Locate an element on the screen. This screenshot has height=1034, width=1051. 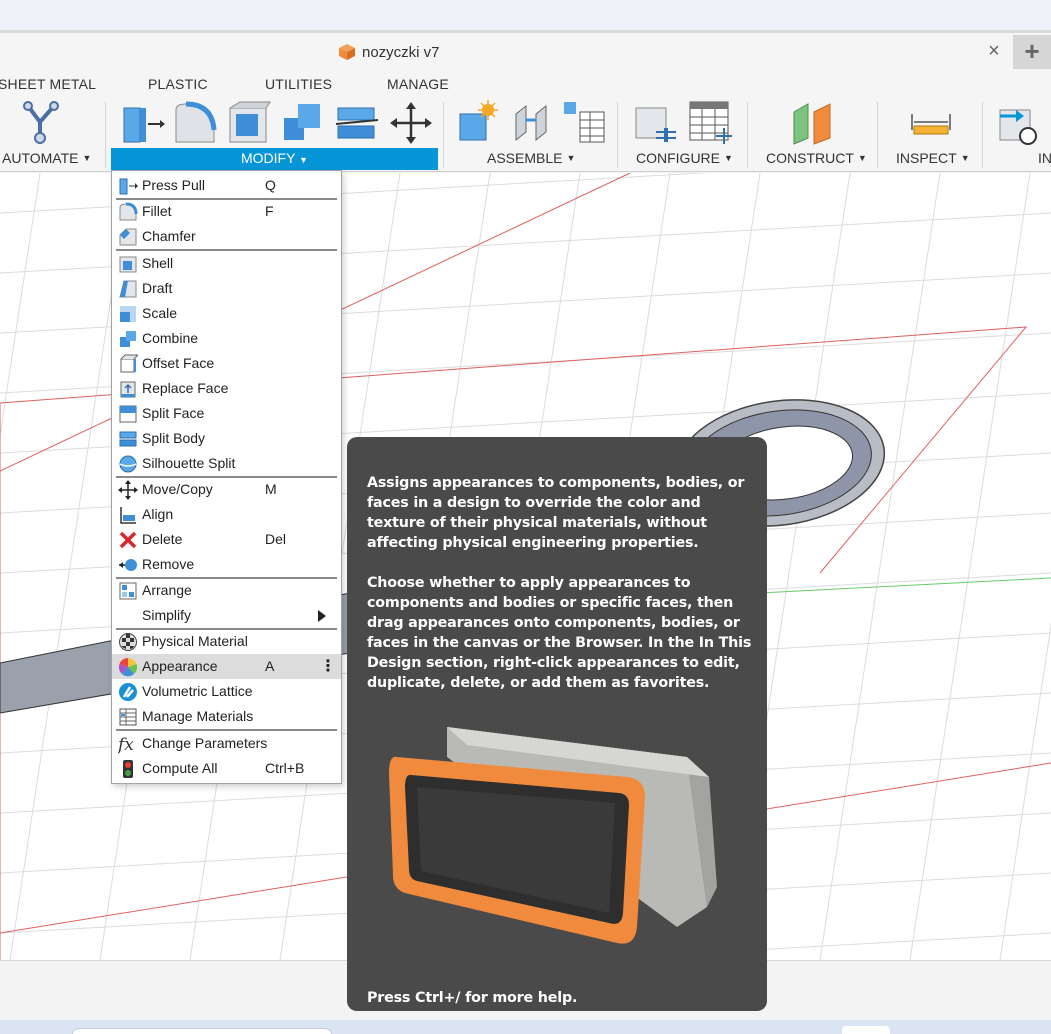
tooltip-help-hint: Press Ctrl+/ for more help. is located at coordinates (472, 998).